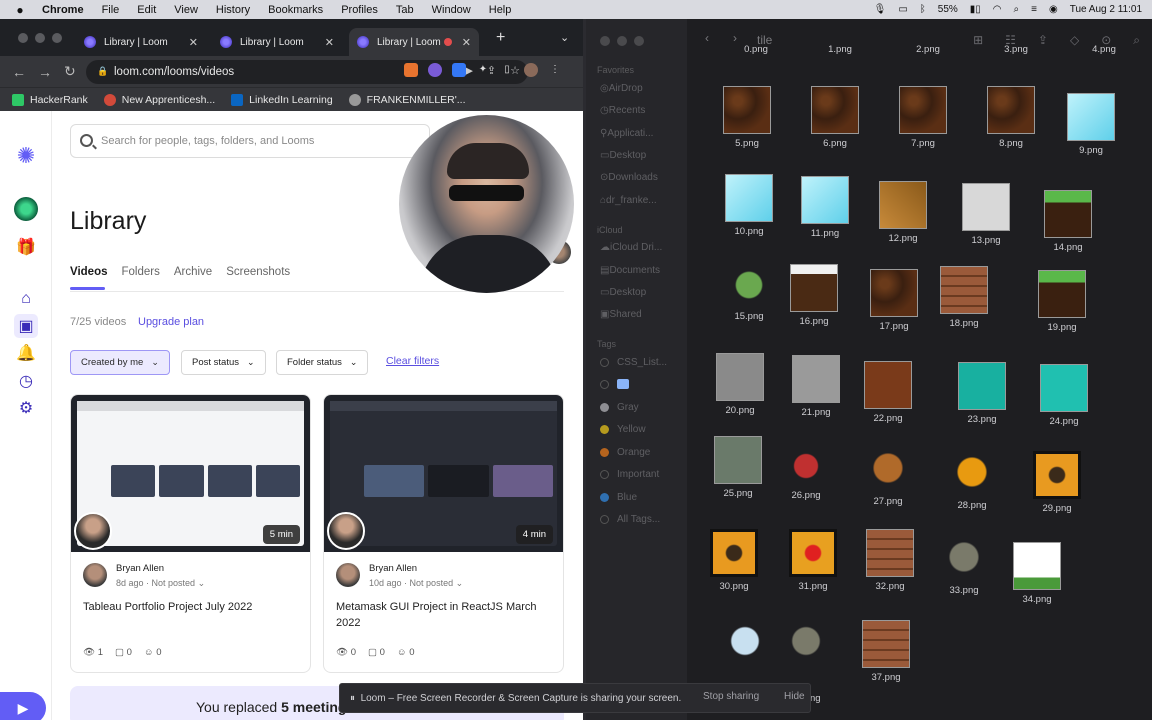  Describe the element at coordinates (141, 42) in the screenshot. I see `browser-tab-1: Library | Loom ✕` at that location.